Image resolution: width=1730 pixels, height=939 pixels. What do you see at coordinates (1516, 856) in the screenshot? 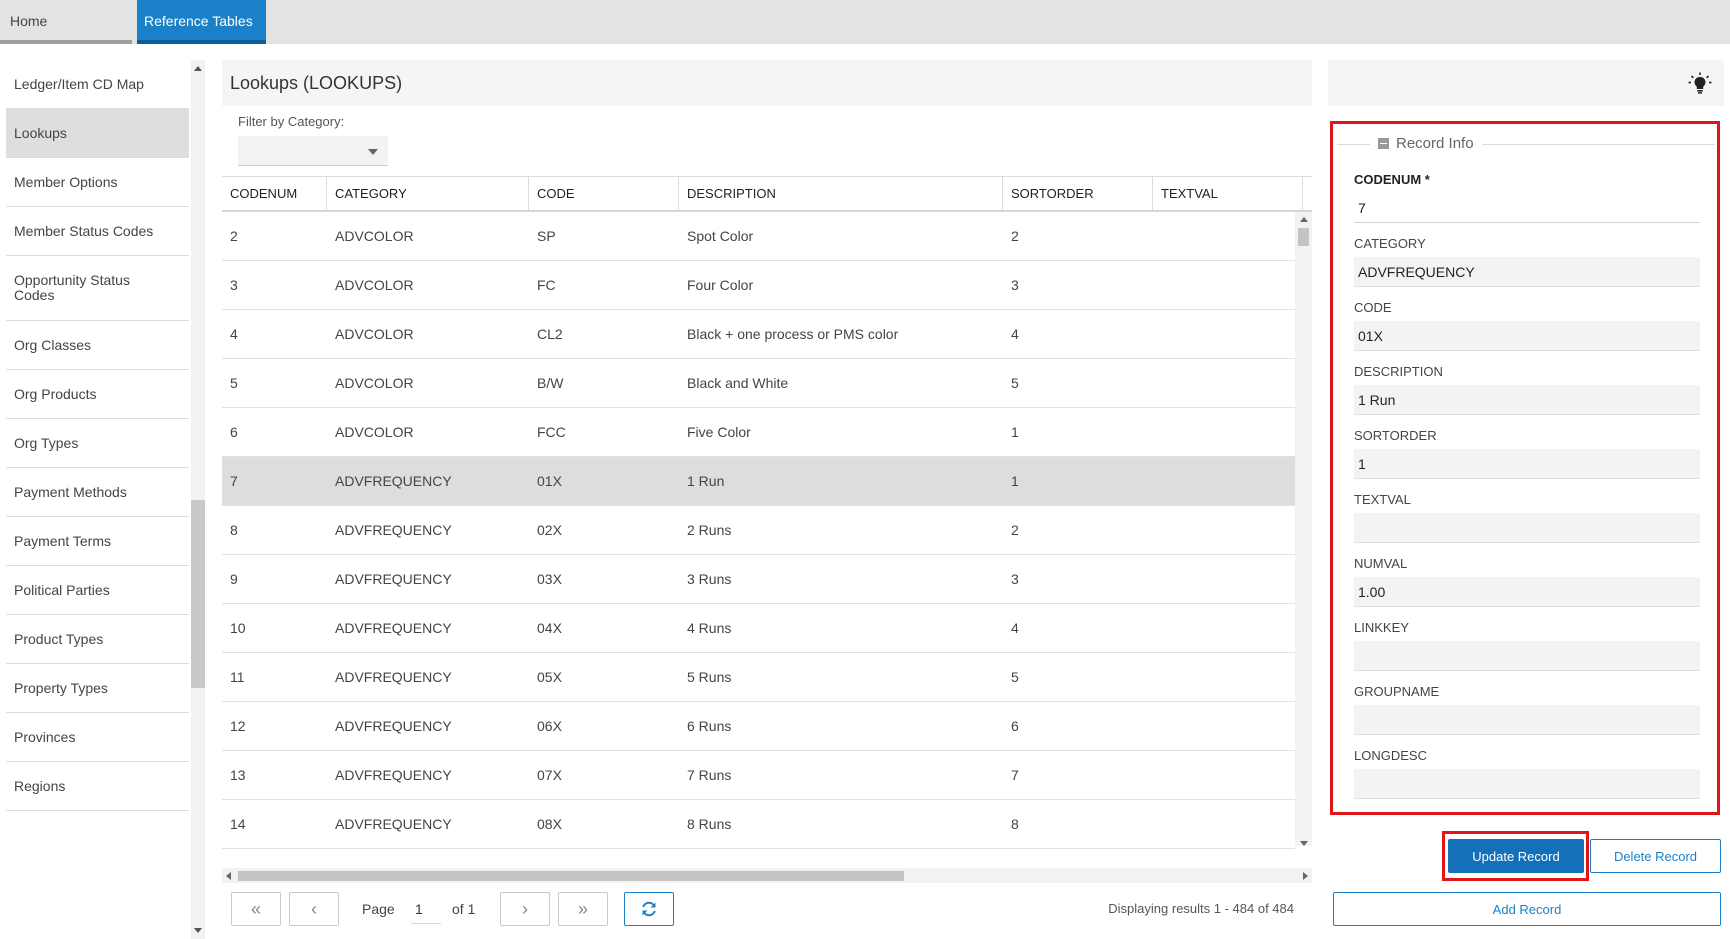
I see `update-record-button: Update Record` at bounding box center [1516, 856].